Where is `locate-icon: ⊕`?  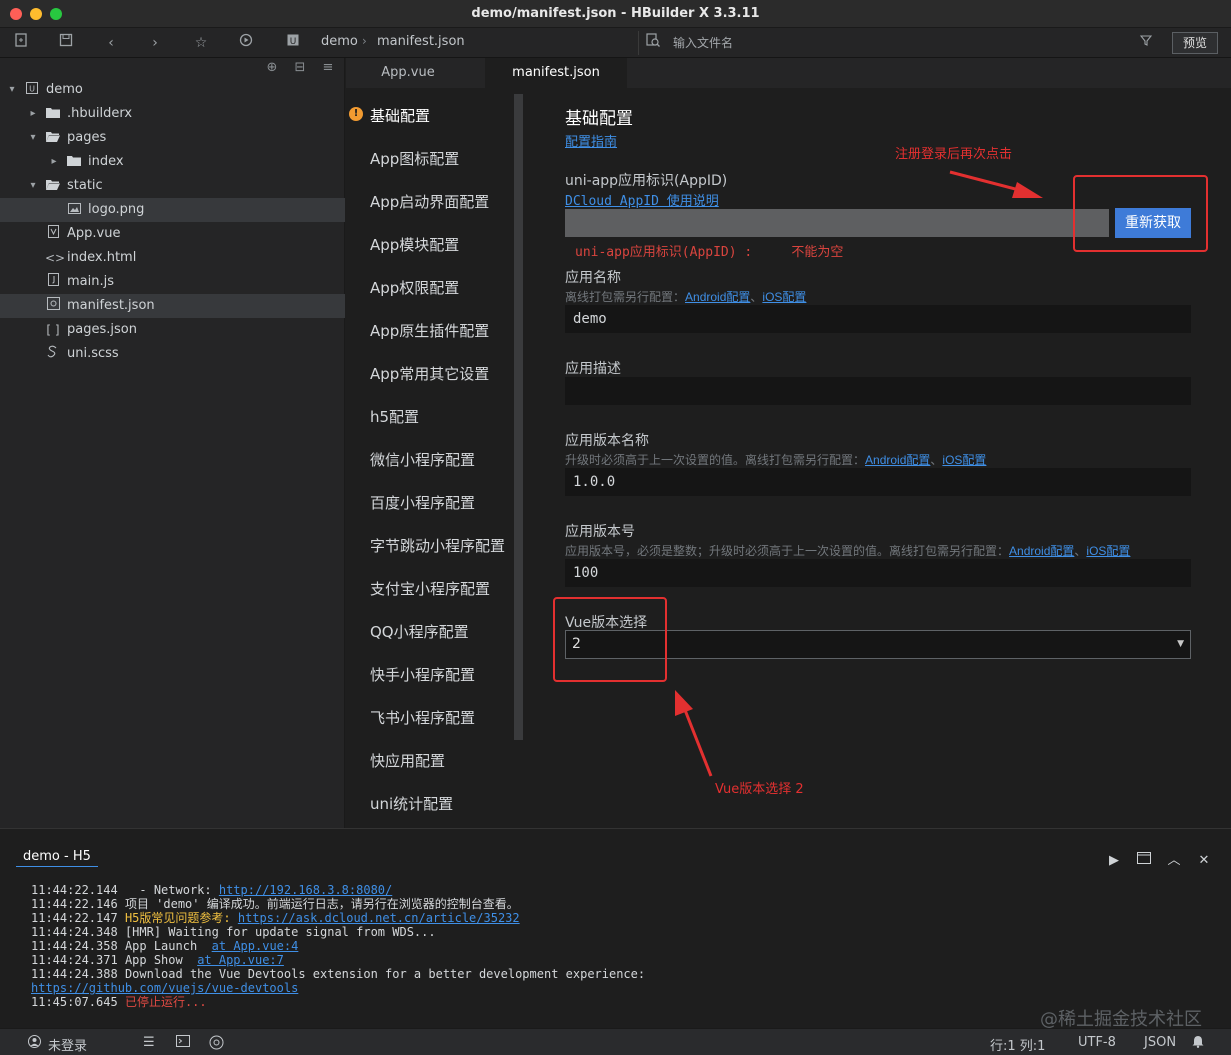 locate-icon: ⊕ is located at coordinates (272, 67).